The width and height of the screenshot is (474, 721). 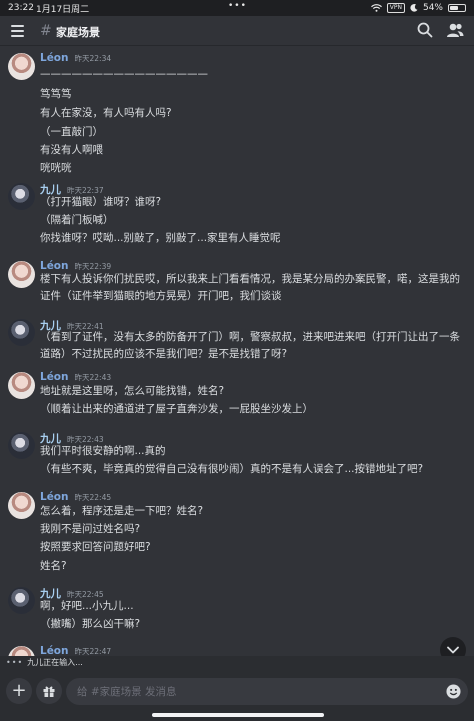 What do you see at coordinates (93, 651) in the screenshot?
I see `message-timestamp: 昨天22:47` at bounding box center [93, 651].